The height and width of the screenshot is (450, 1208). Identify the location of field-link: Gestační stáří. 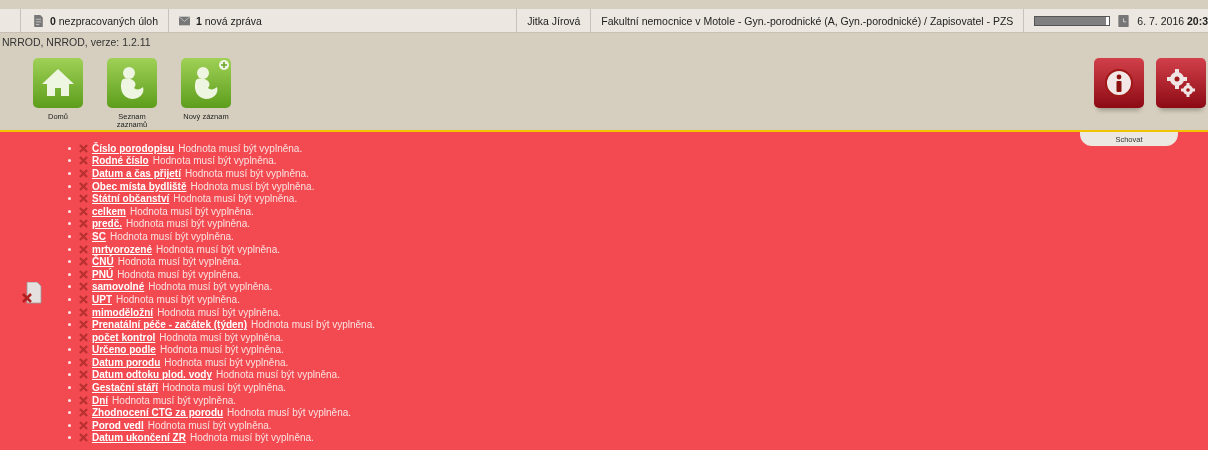
(125, 388).